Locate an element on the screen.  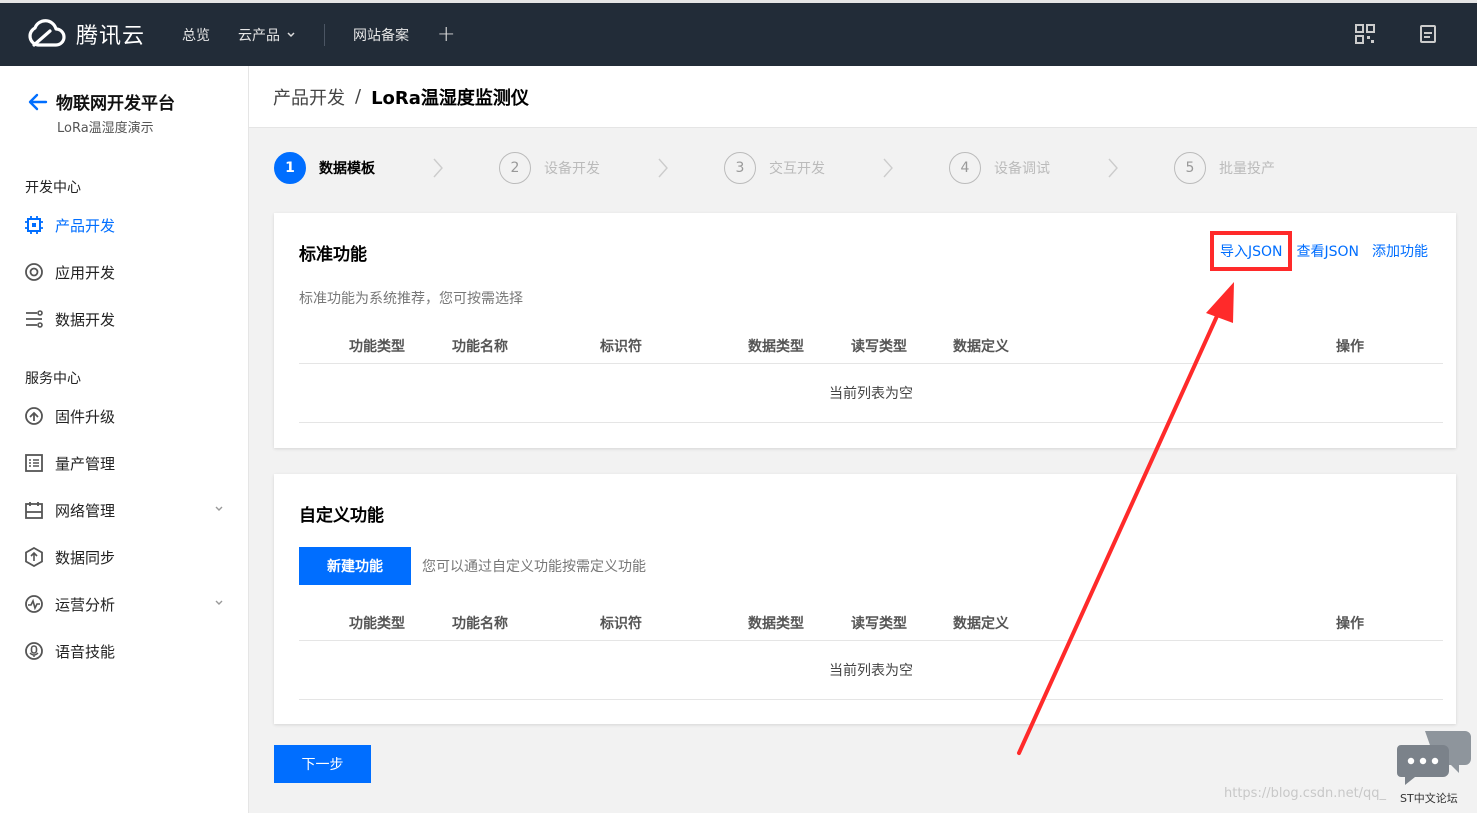
step-number: 5 is located at coordinates (1190, 168).